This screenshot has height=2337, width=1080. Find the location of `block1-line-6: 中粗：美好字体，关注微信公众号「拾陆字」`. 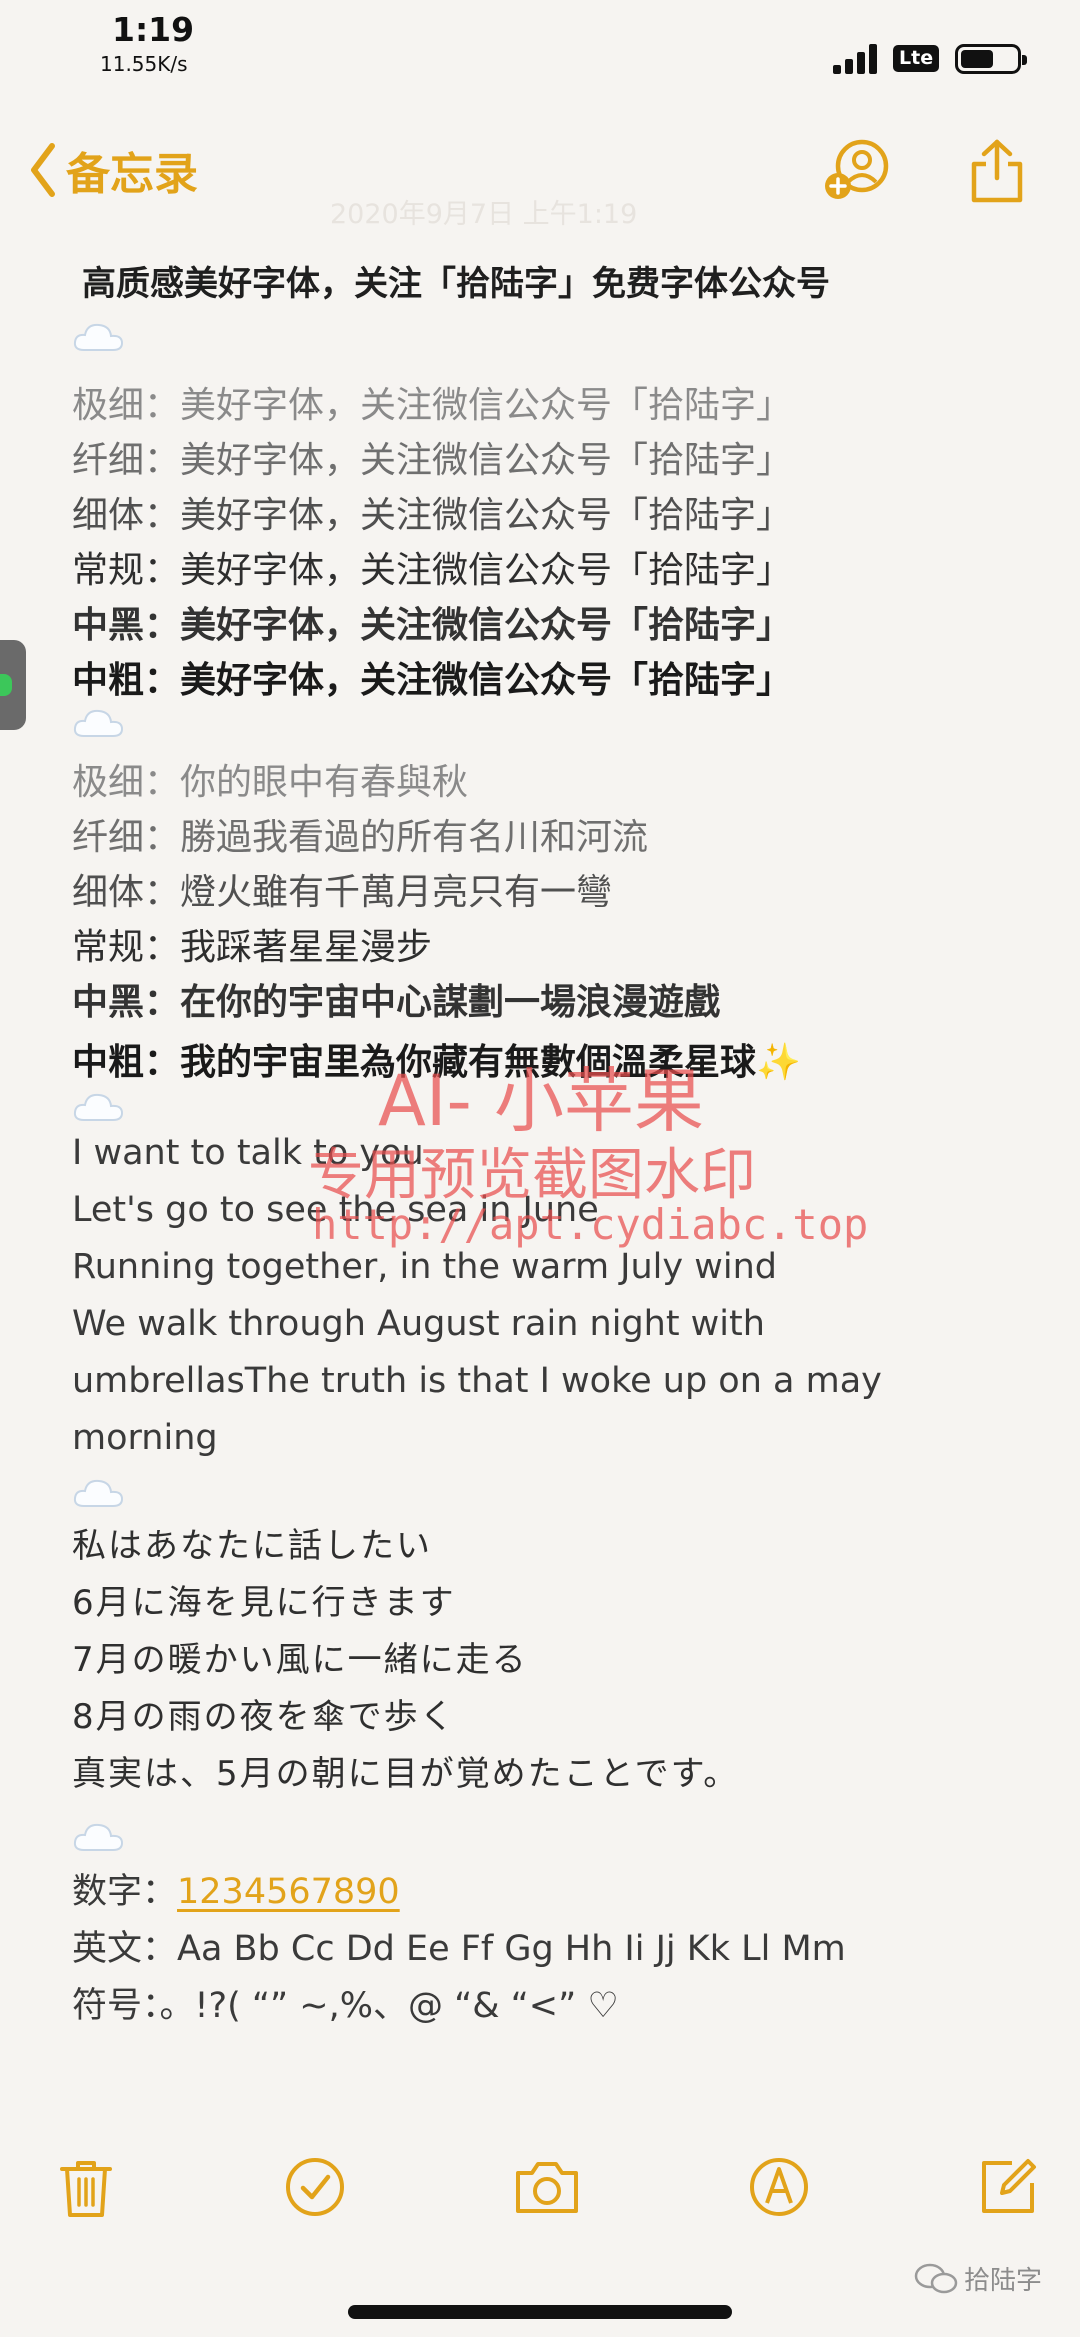

block1-line-6: 中粗：美好字体，关注微信公众号「拾陆字」 is located at coordinates (432, 680).